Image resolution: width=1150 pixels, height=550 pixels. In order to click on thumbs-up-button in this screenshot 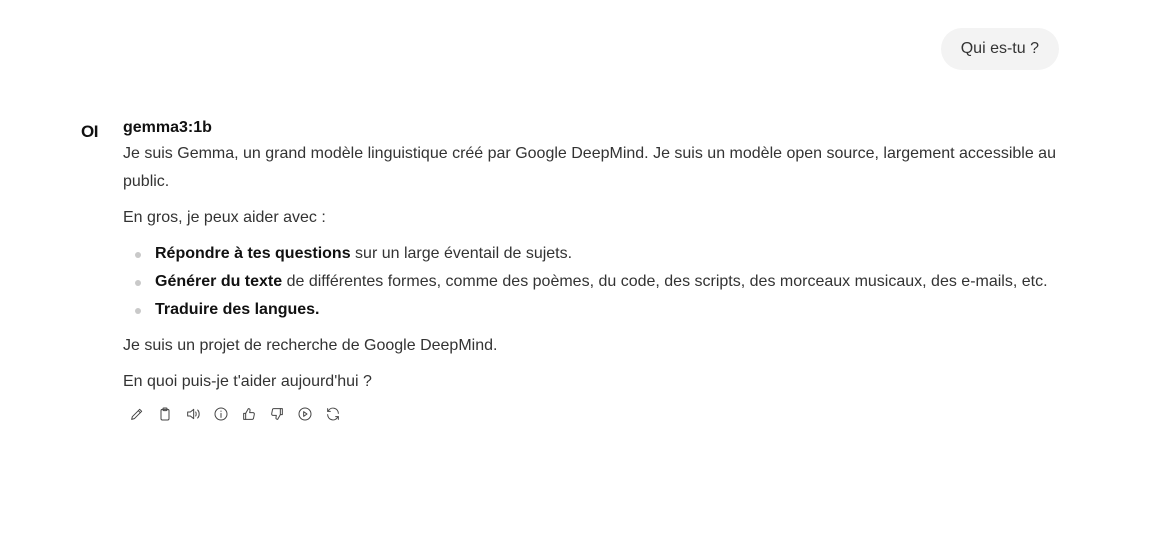, I will do `click(249, 414)`.